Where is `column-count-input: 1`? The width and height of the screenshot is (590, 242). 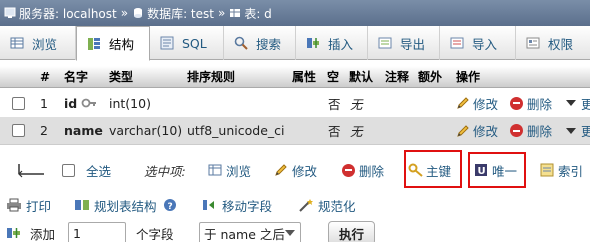
column-count-input: 1 is located at coordinates (97, 231).